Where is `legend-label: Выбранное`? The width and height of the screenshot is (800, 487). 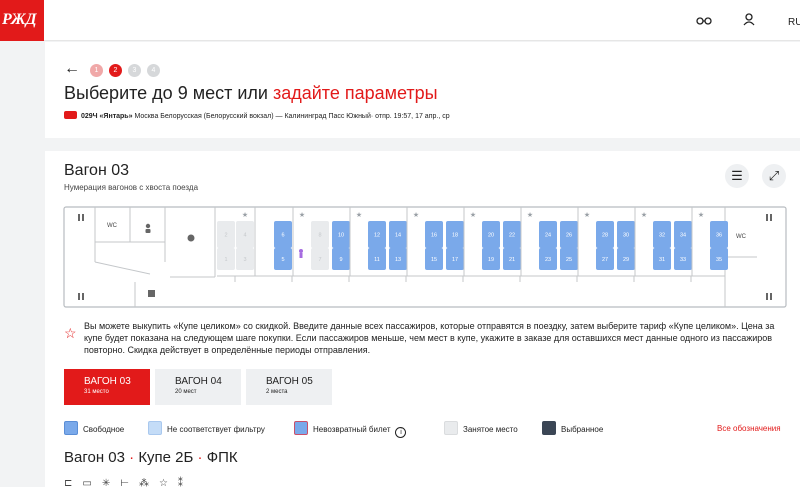
legend-label: Выбранное is located at coordinates (582, 429).